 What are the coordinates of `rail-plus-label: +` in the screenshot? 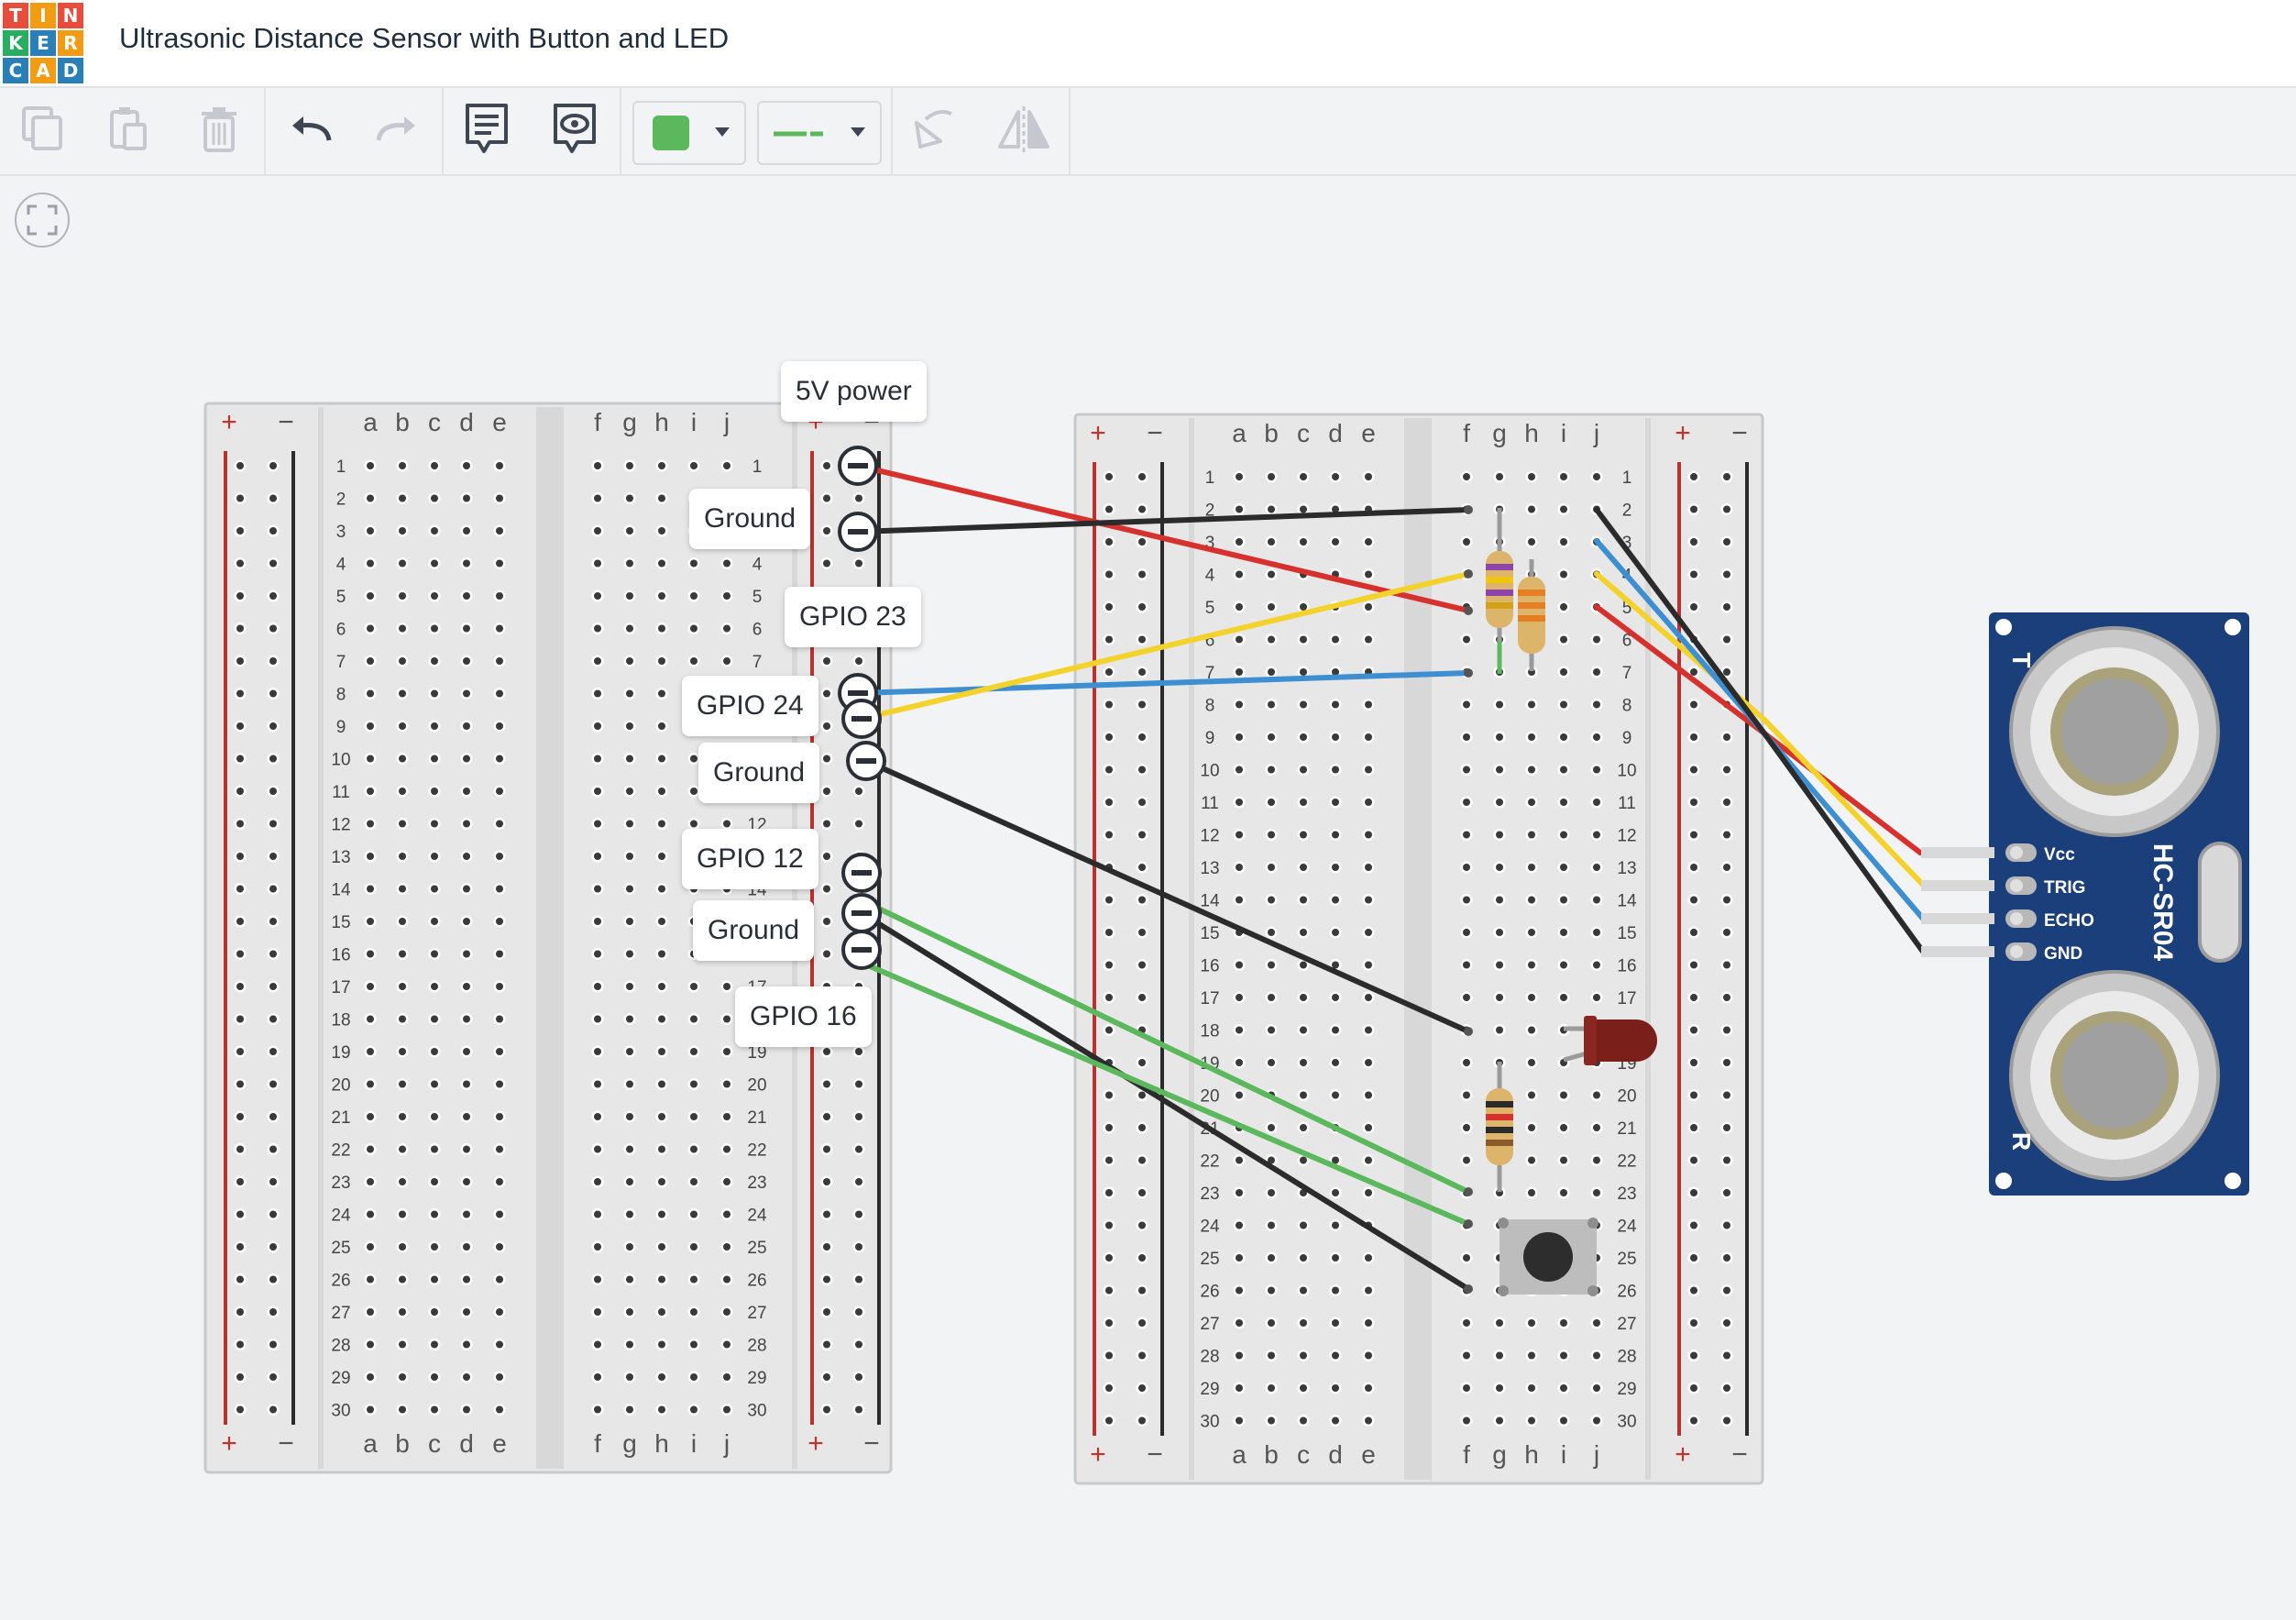 It's located at (1683, 1454).